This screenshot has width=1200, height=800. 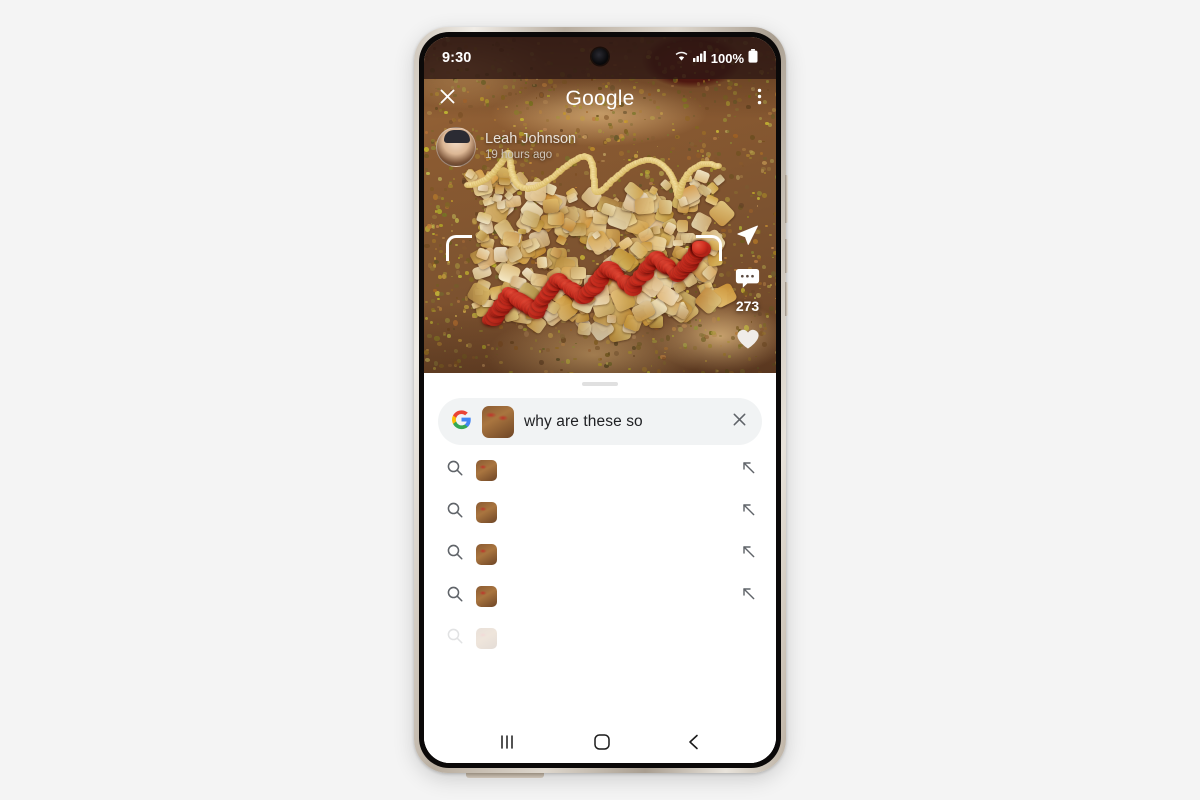 I want to click on share-button, so click(x=747, y=238).